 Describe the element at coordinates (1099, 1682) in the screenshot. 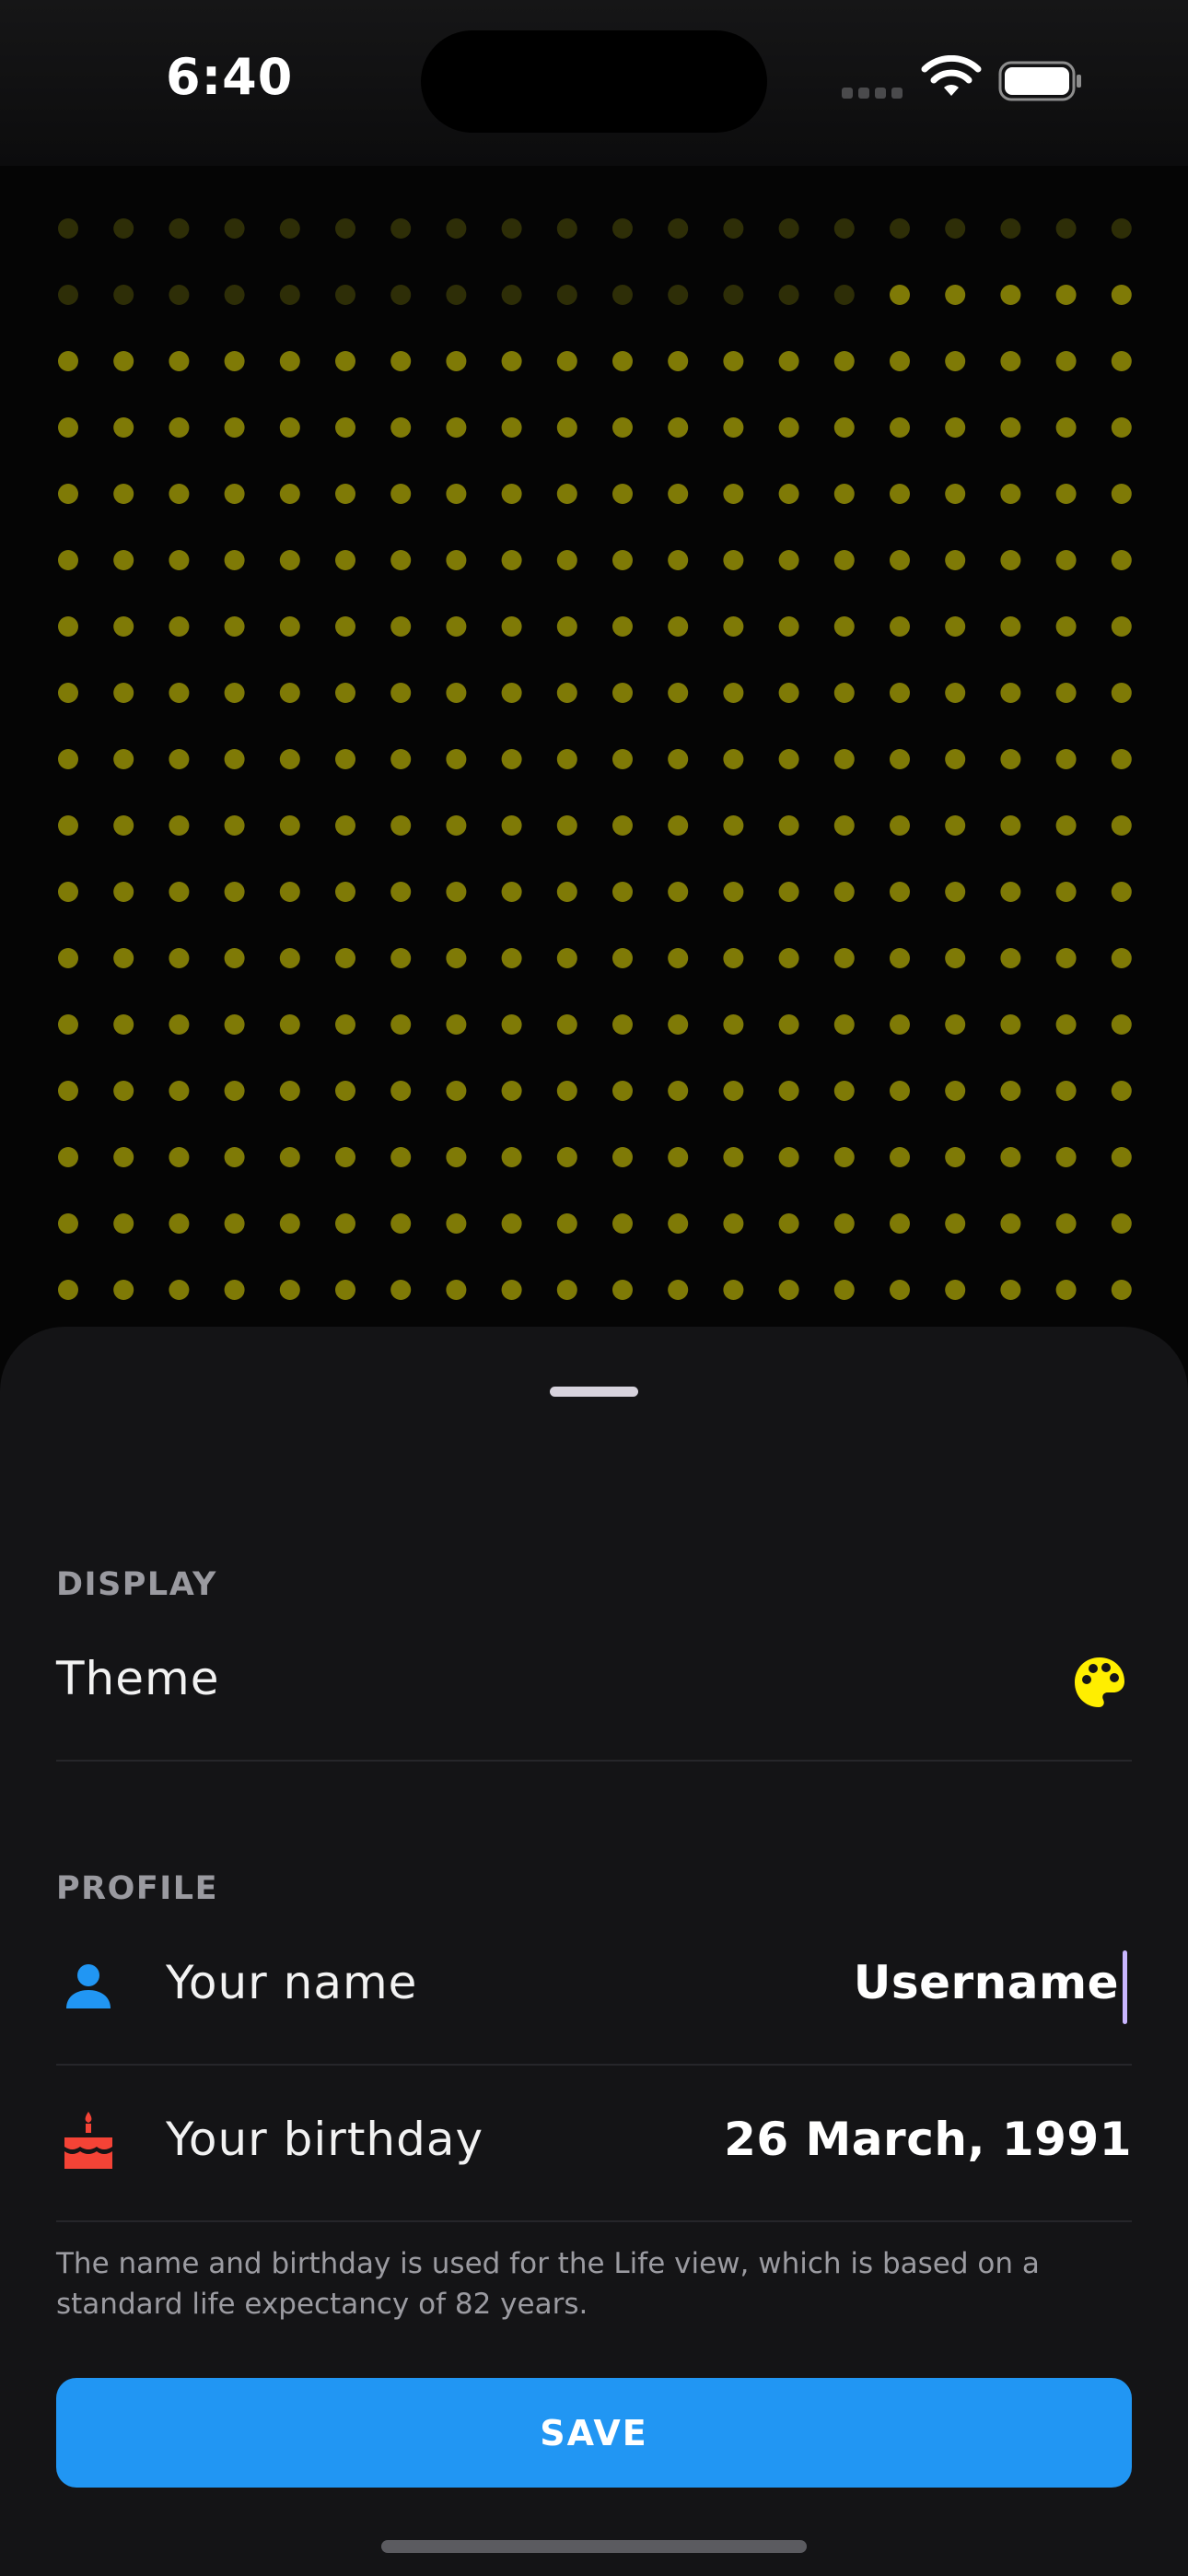

I see `palette-icon` at that location.